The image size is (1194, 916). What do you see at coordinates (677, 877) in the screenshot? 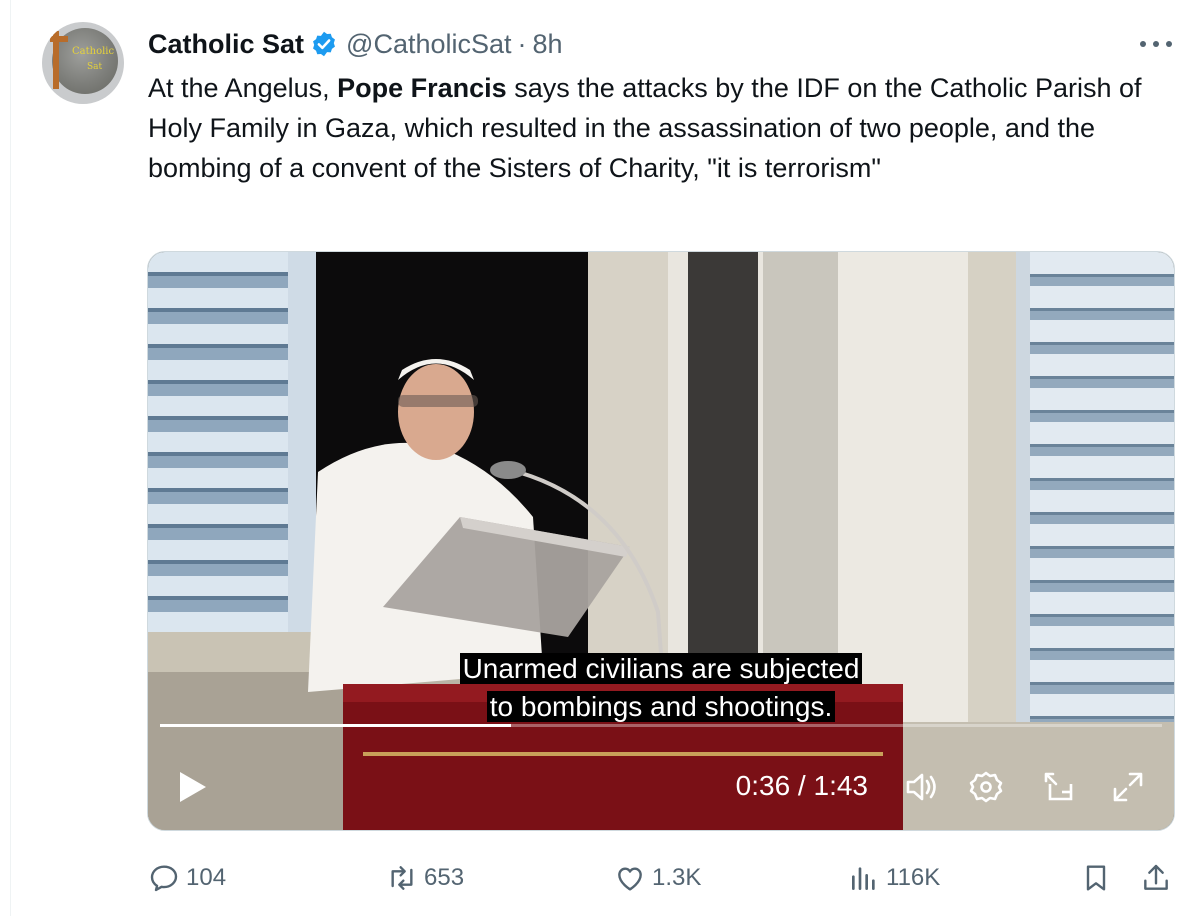
I see `like-count: 1.3K` at bounding box center [677, 877].